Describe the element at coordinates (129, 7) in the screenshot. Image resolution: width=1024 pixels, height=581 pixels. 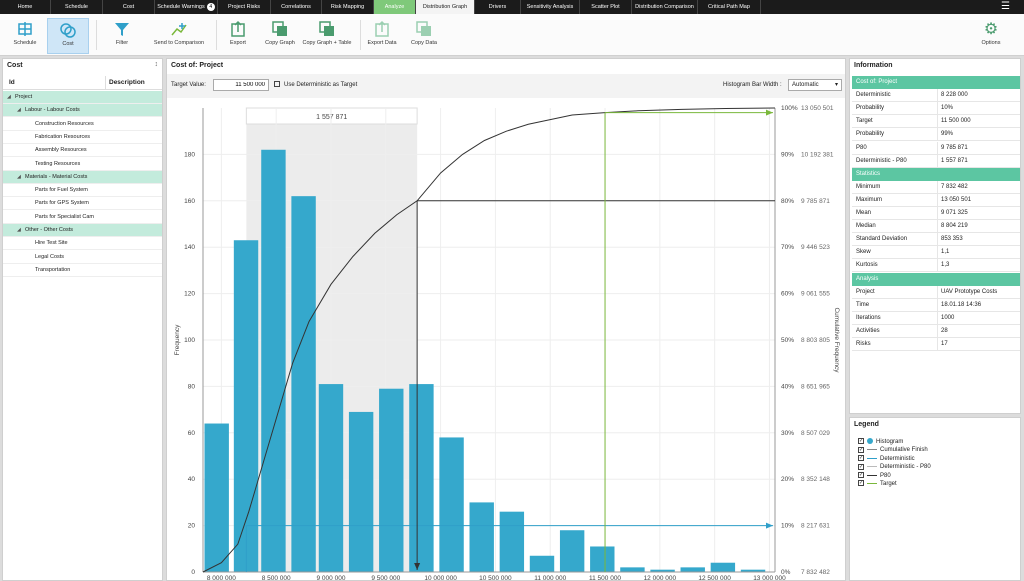
I see `tab-cost: Cost` at that location.